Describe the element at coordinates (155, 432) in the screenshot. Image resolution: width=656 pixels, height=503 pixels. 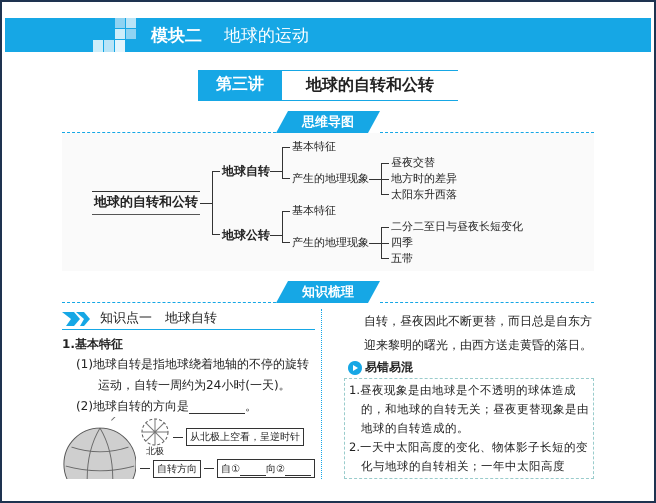
I see `rotation-dial-icon` at that location.